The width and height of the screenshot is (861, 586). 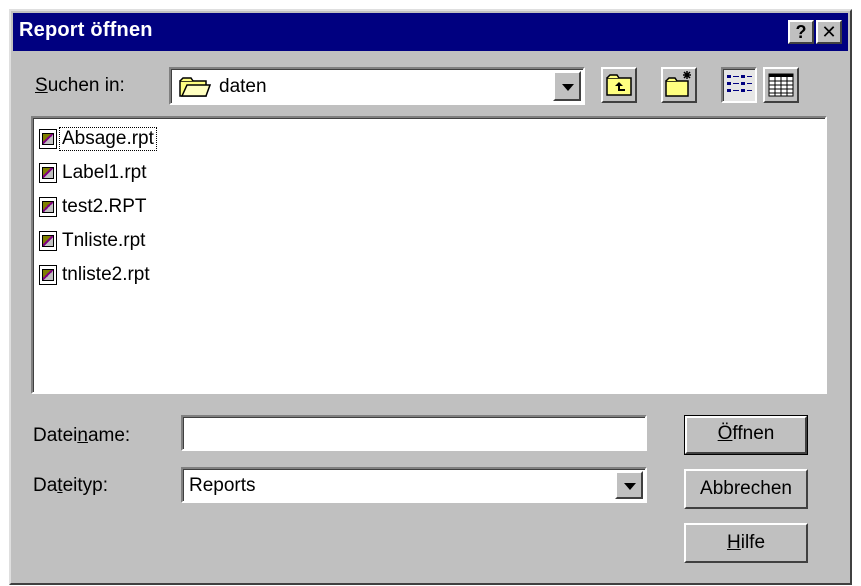 I want to click on list-view-icon, so click(x=739, y=83).